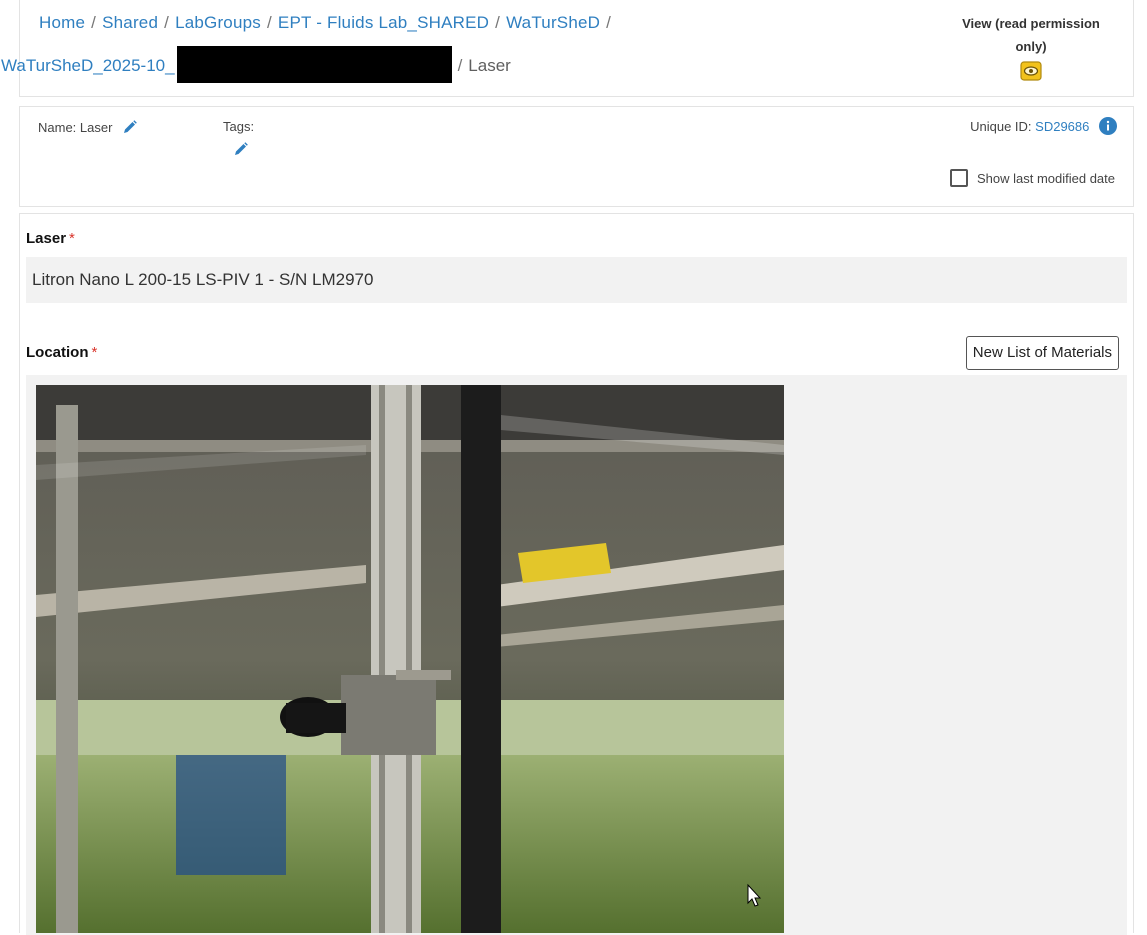  I want to click on breadcrumb-fluids-lab: EPT - Fluids Lab_SHARED, so click(383, 22).